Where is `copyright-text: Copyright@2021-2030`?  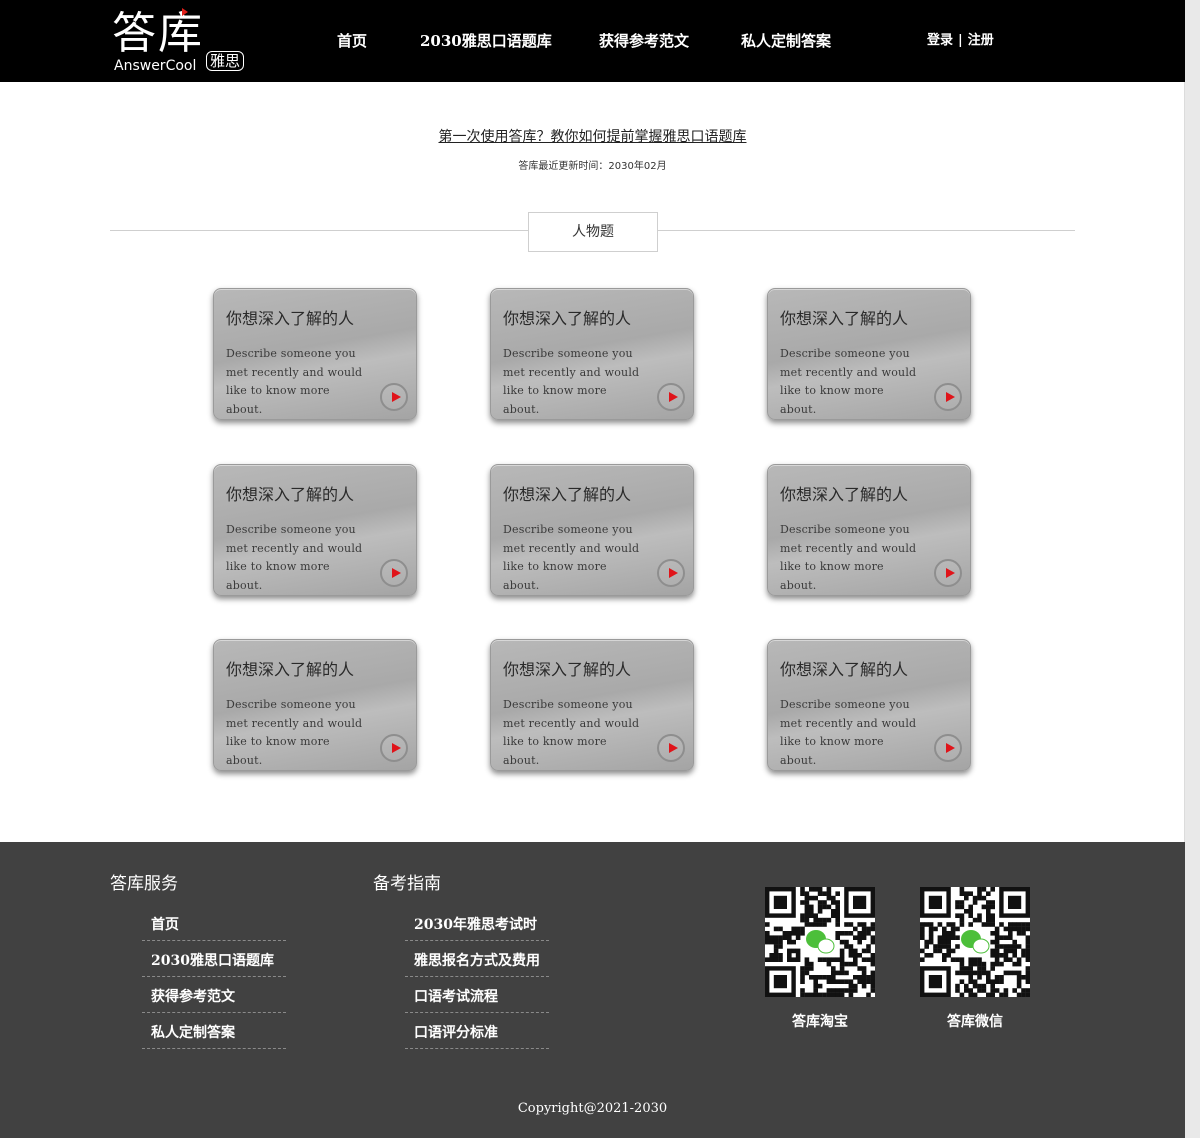
copyright-text: Copyright@2021-2030 is located at coordinates (592, 1108).